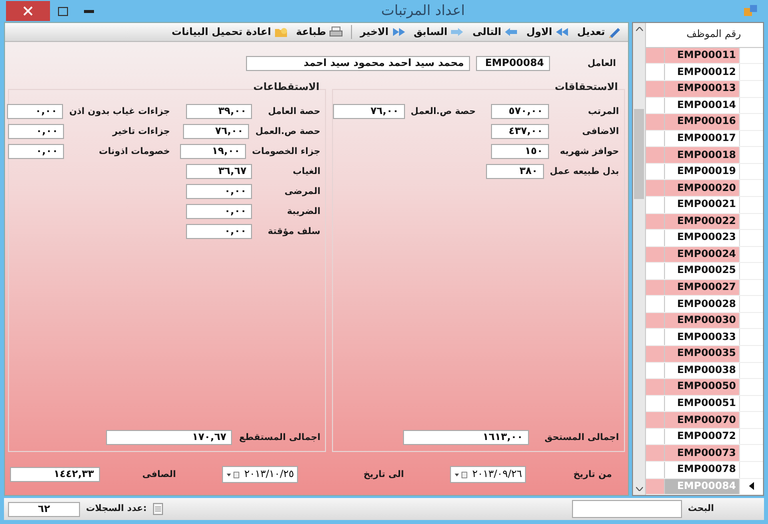 The height and width of the screenshot is (524, 768). I want to click on employee-code-cell: EMP00050, so click(702, 387).